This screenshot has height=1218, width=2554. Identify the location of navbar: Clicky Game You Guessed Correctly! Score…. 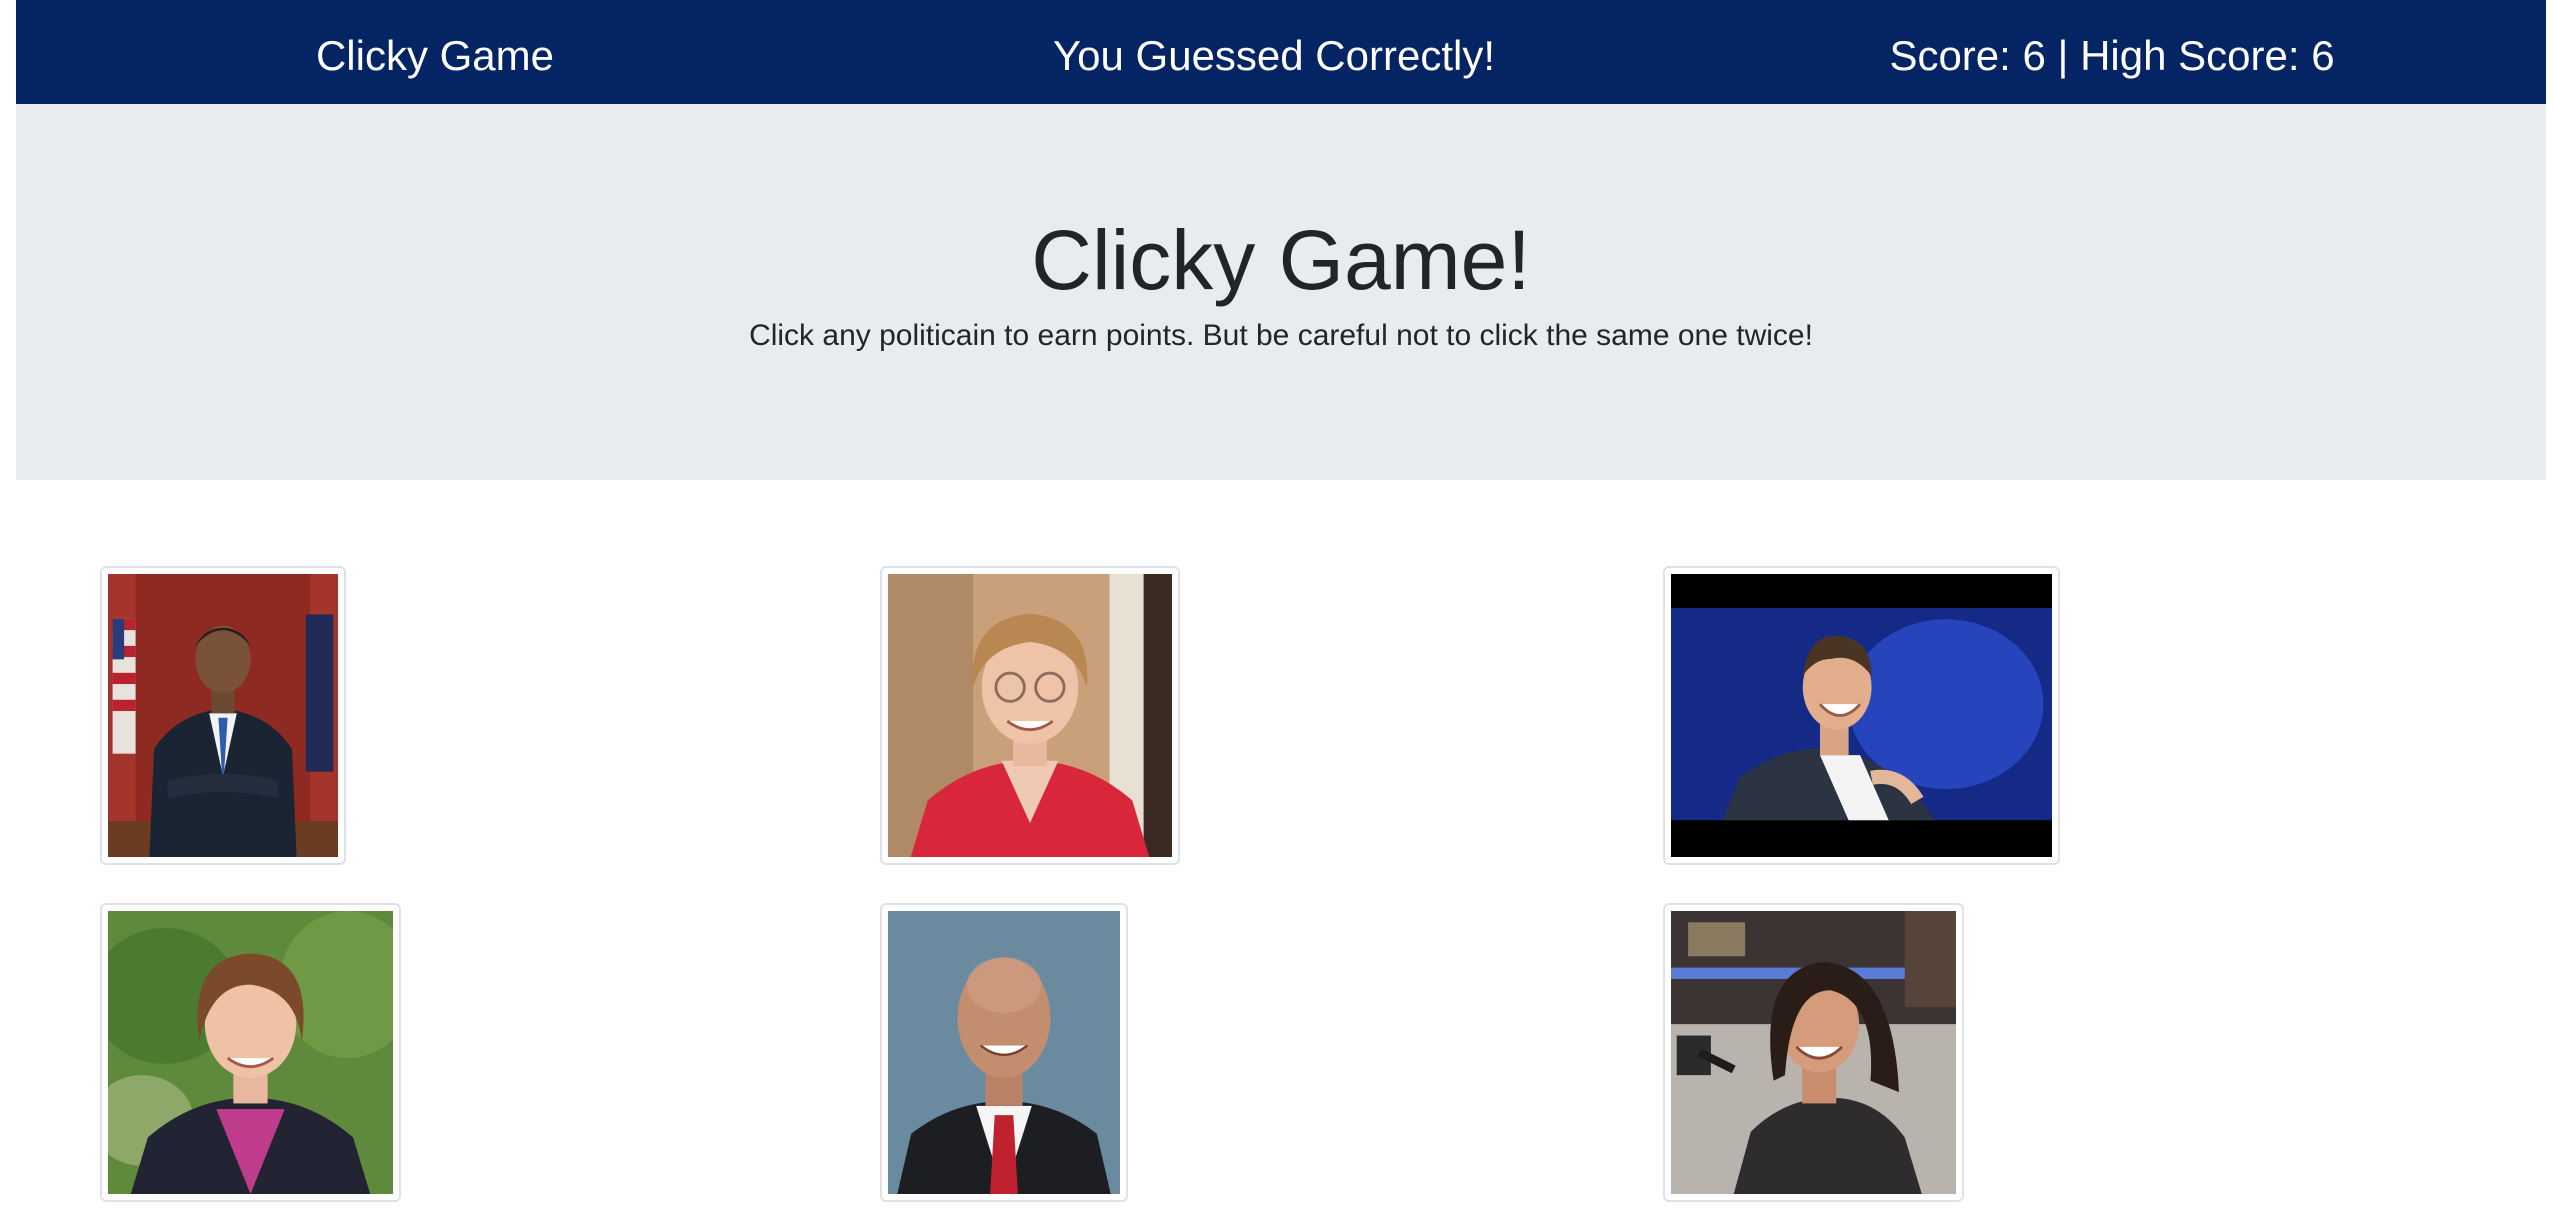
(1281, 52).